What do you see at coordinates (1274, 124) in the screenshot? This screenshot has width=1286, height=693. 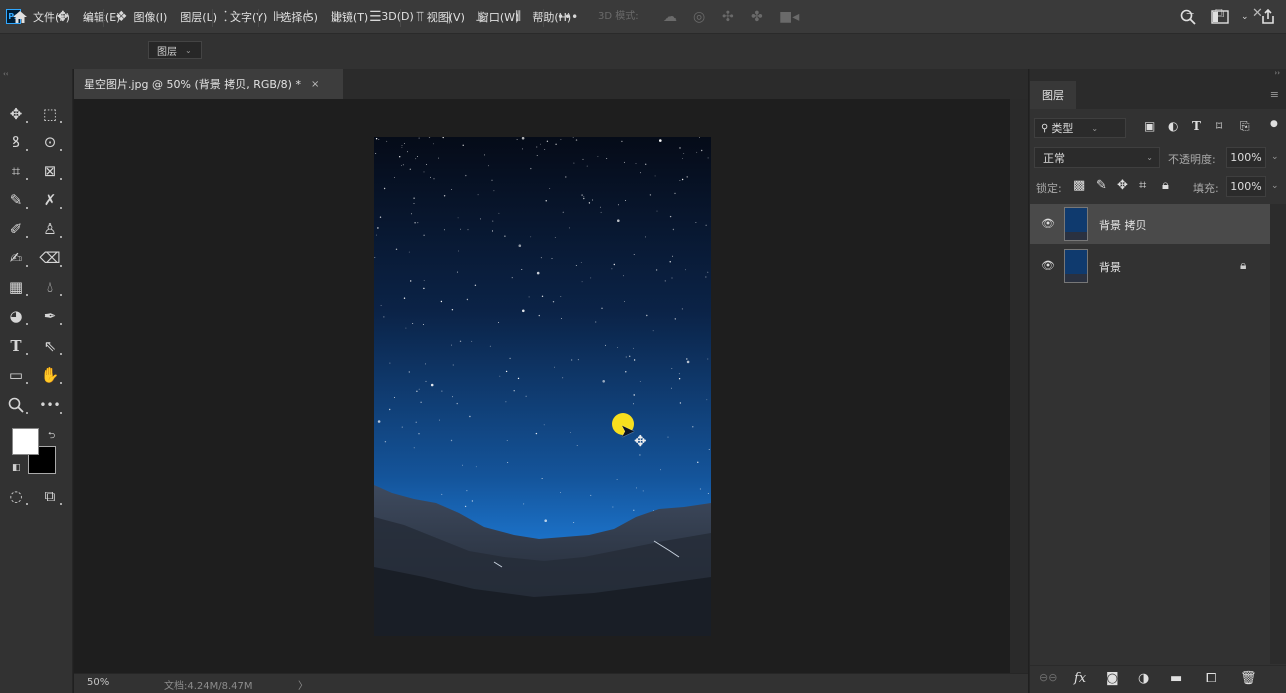 I see `filter-toggle-icon: ●` at bounding box center [1274, 124].